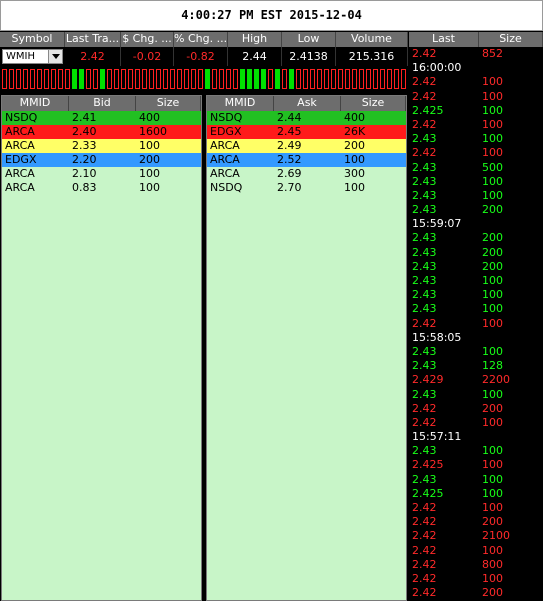  What do you see at coordinates (168, 103) in the screenshot?
I see `bid-col-size: Size` at bounding box center [168, 103].